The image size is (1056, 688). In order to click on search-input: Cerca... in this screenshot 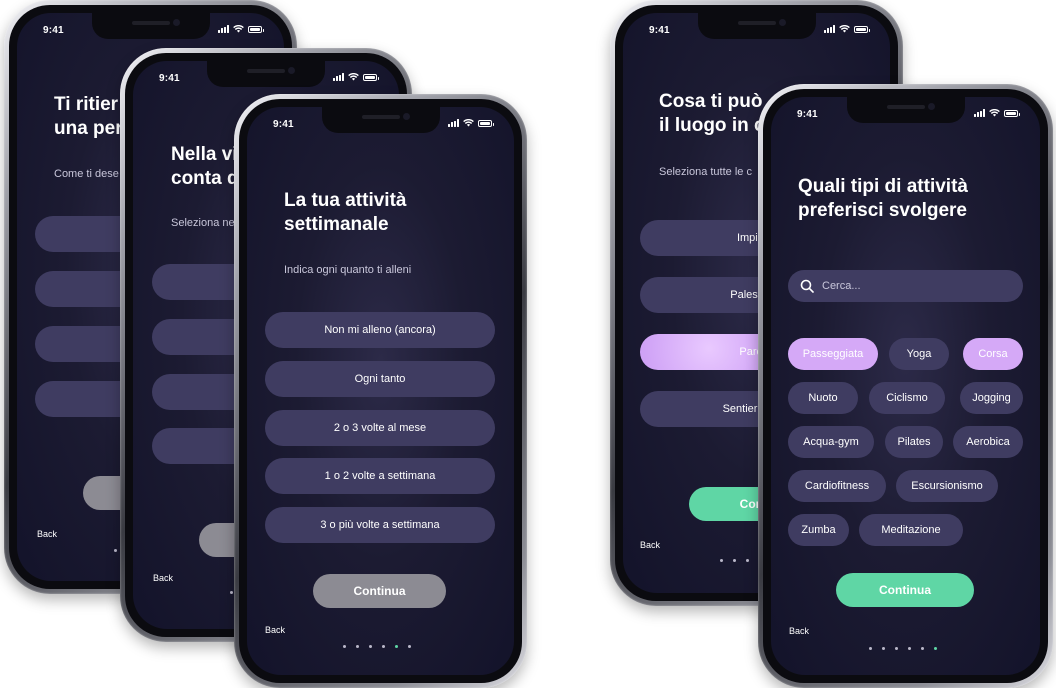, I will do `click(905, 286)`.